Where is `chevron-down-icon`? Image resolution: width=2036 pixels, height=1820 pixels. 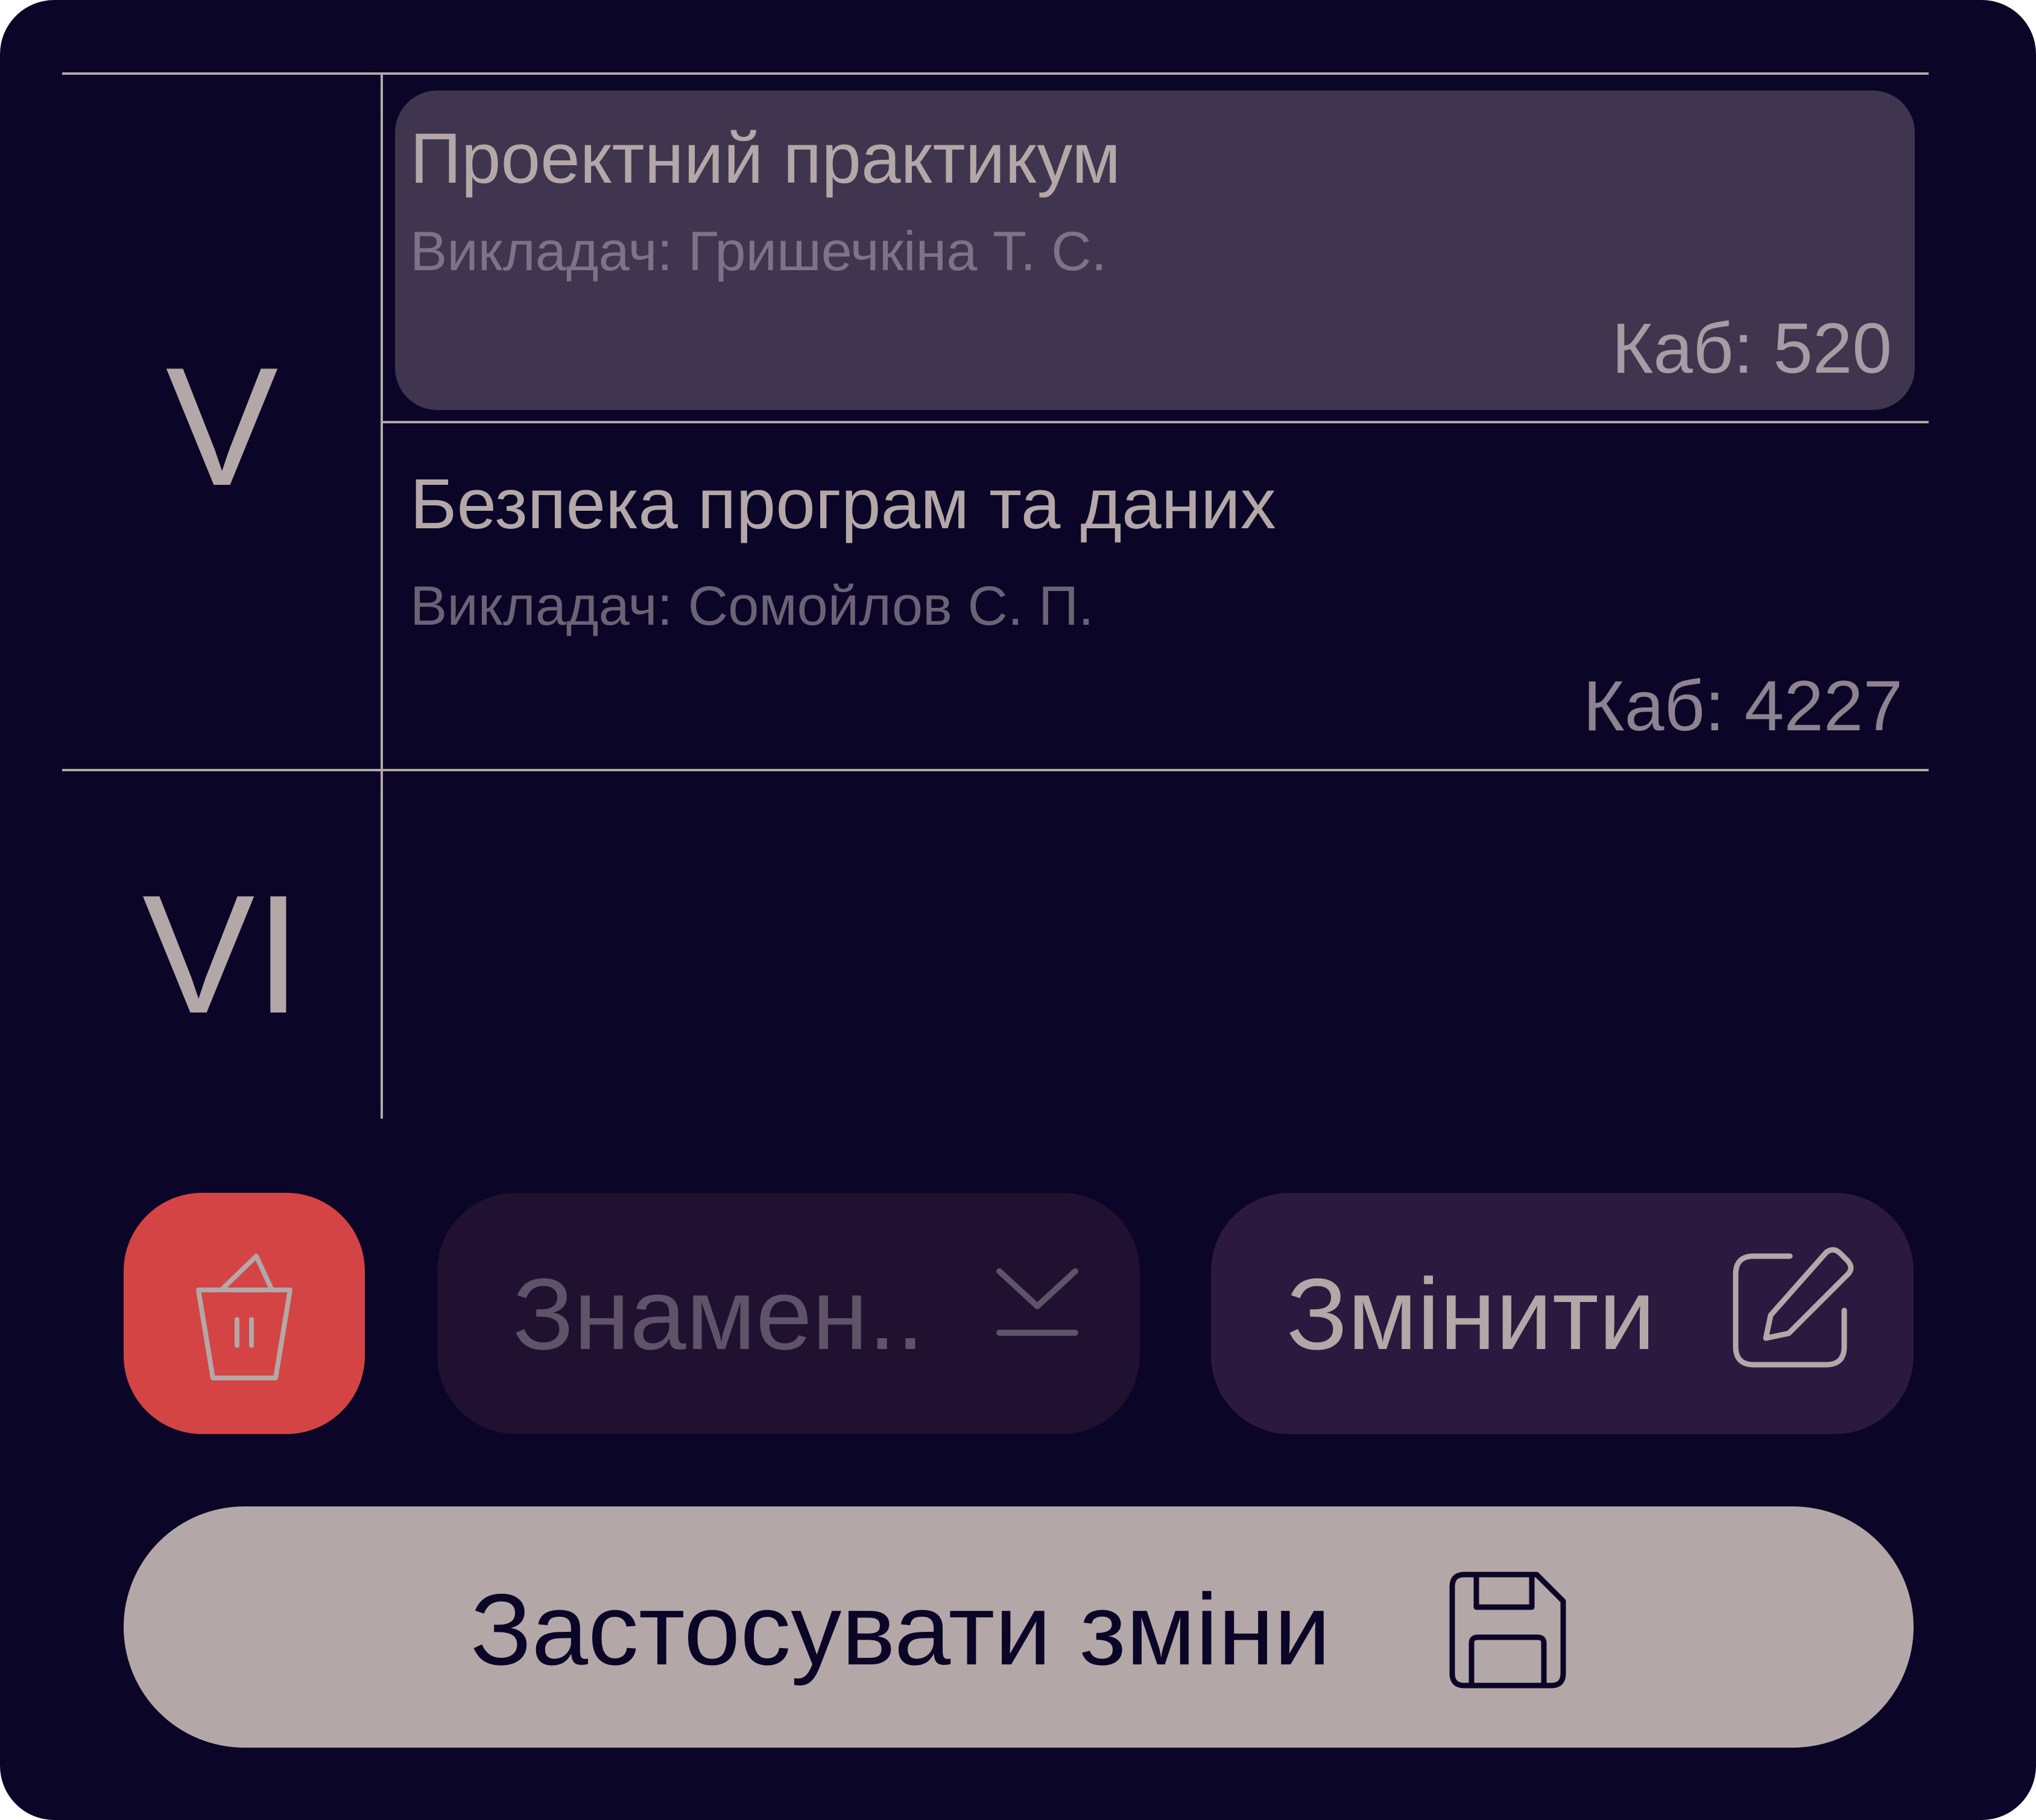 chevron-down-icon is located at coordinates (1037, 1305).